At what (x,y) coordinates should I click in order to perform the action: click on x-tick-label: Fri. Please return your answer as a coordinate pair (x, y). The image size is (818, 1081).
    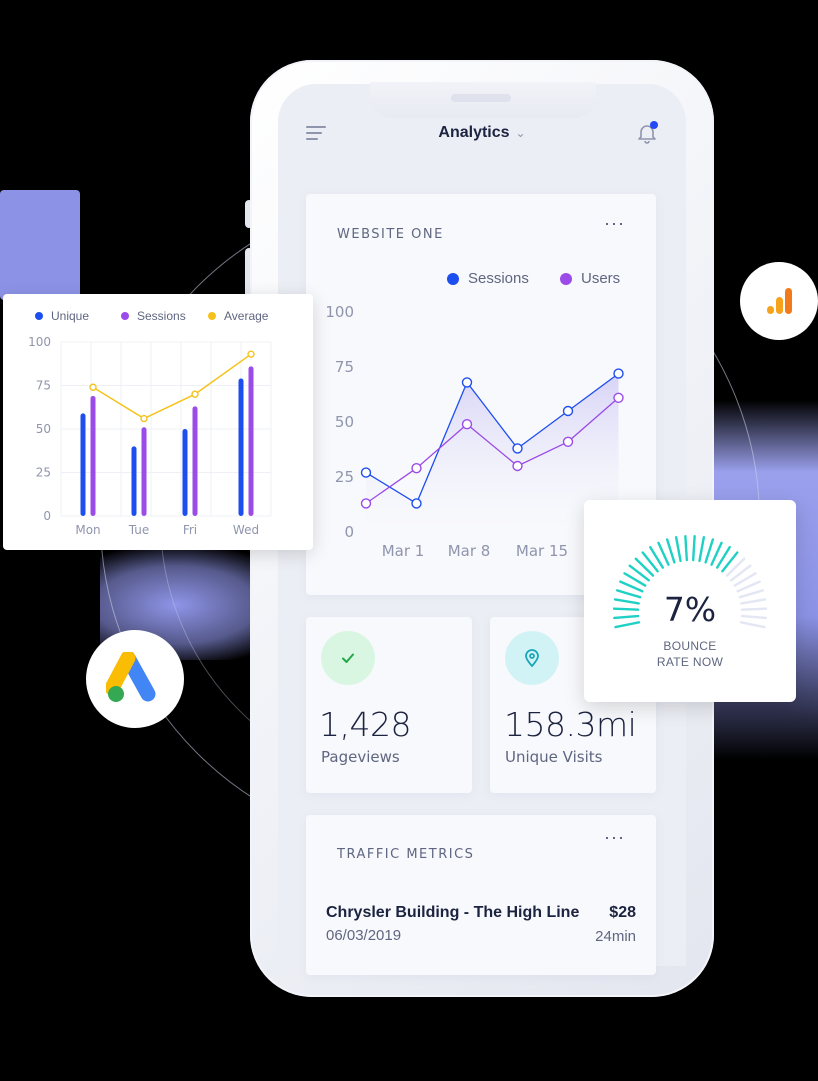
    Looking at the image, I should click on (190, 530).